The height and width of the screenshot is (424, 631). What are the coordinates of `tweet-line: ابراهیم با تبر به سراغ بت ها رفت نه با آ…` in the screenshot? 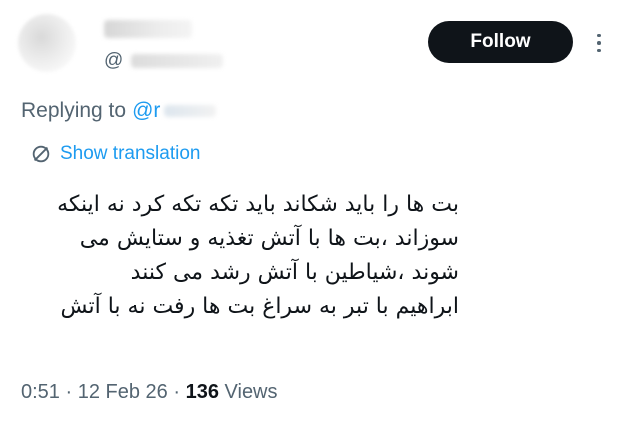 It's located at (259, 306).